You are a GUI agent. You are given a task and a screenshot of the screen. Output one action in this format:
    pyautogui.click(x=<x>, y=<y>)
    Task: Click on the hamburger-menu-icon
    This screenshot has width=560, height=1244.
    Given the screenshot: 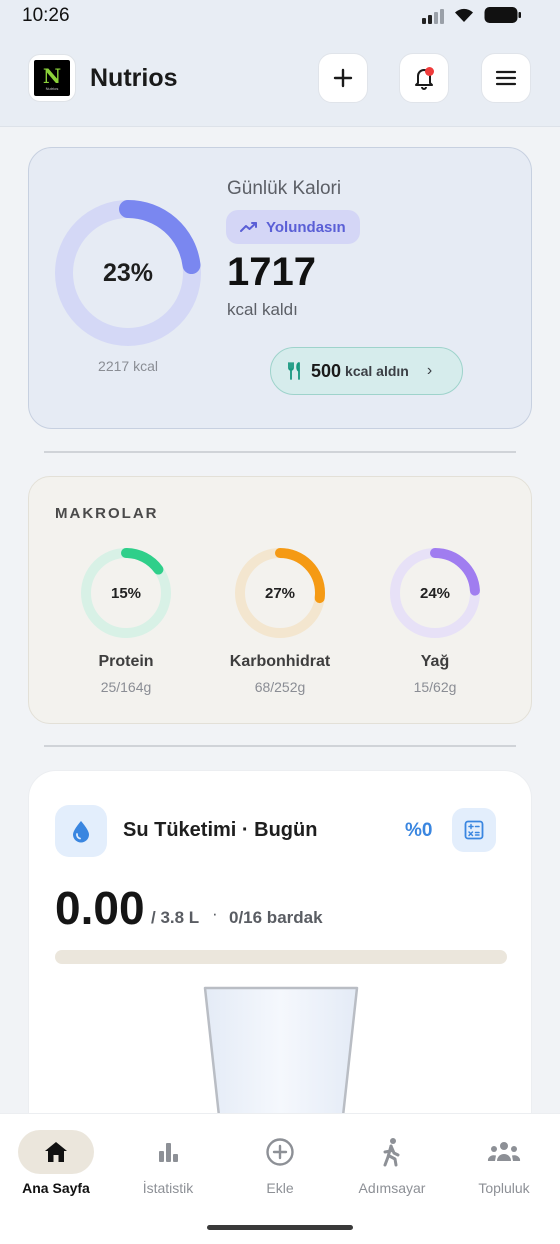 What is the action you would take?
    pyautogui.click(x=506, y=78)
    